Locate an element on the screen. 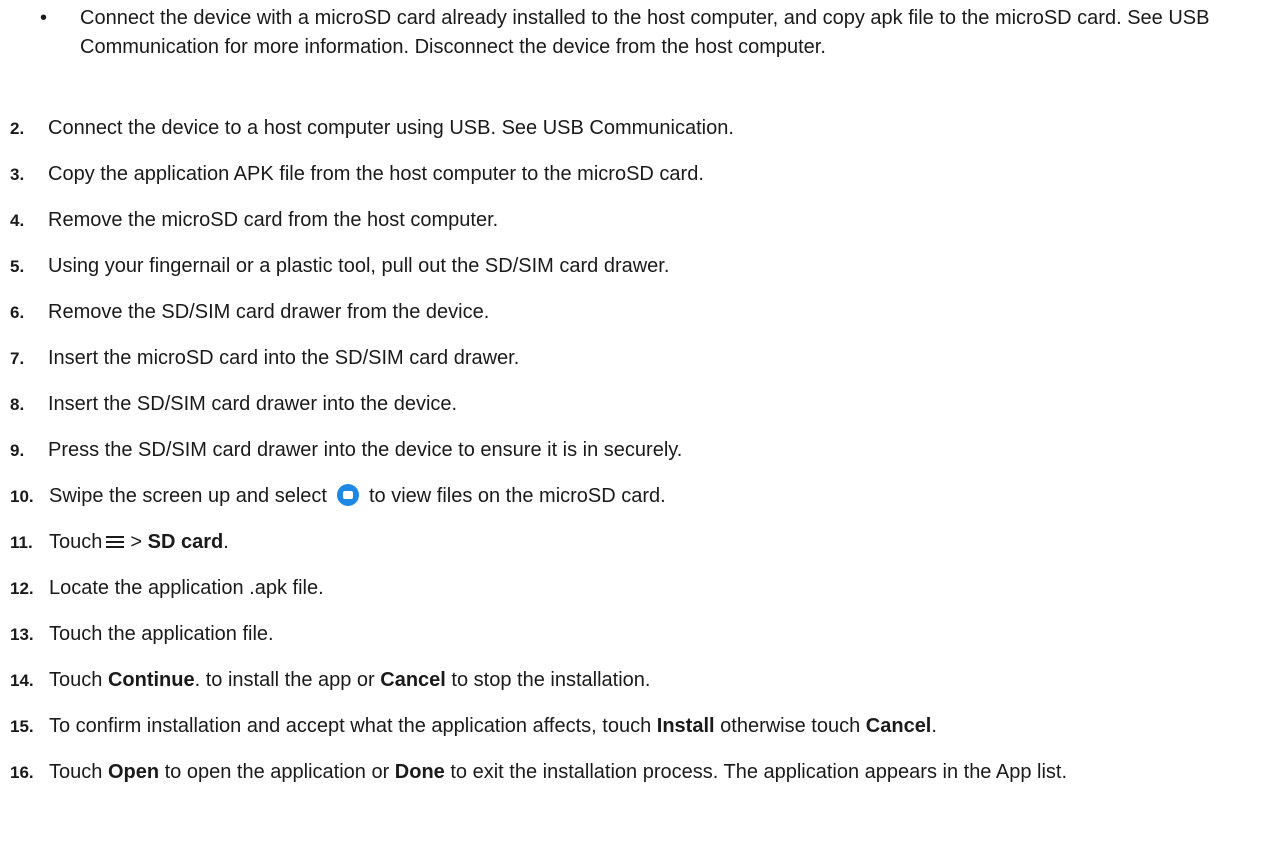  step-number: 11. is located at coordinates (21, 542).